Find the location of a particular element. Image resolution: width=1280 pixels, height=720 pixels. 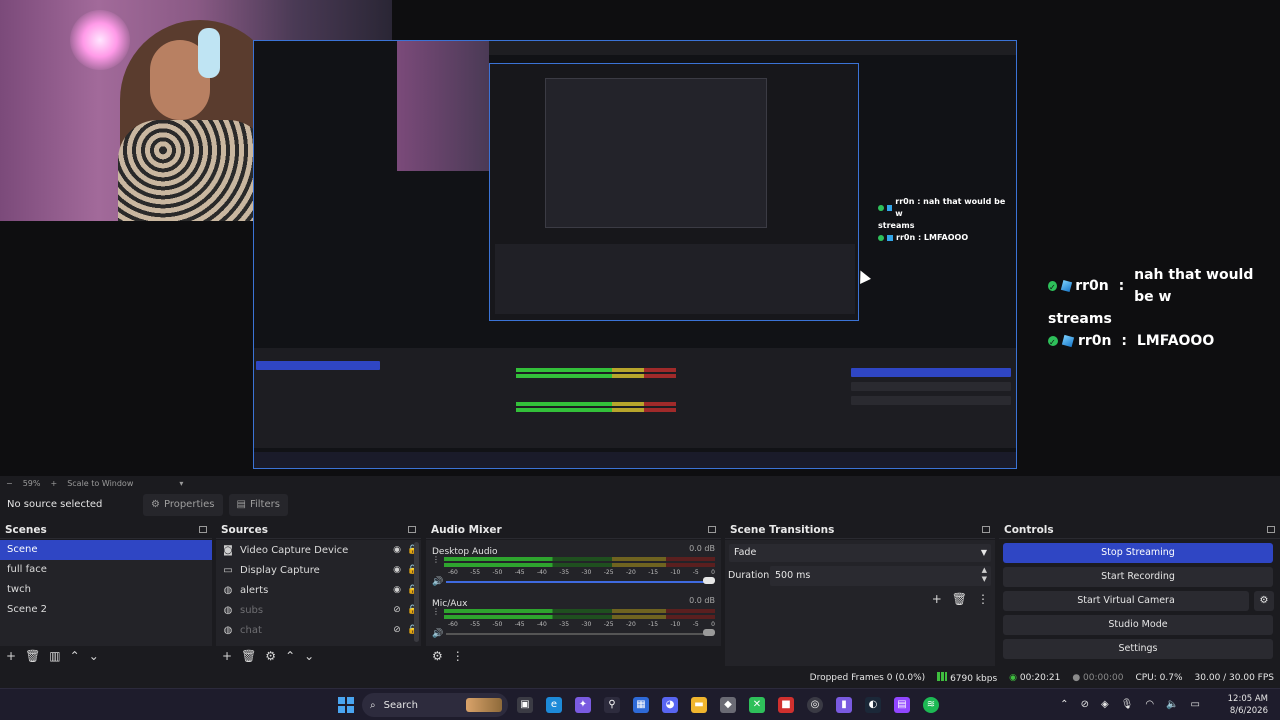

mute-icon: ⊘ is located at coordinates (1085, 704).